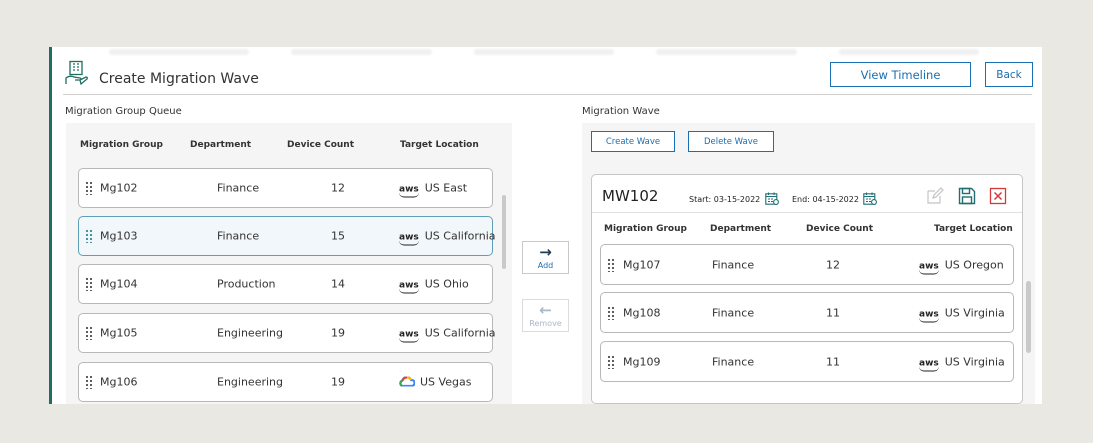  What do you see at coordinates (840, 229) in the screenshot?
I see `wave-col-count: Device Count` at bounding box center [840, 229].